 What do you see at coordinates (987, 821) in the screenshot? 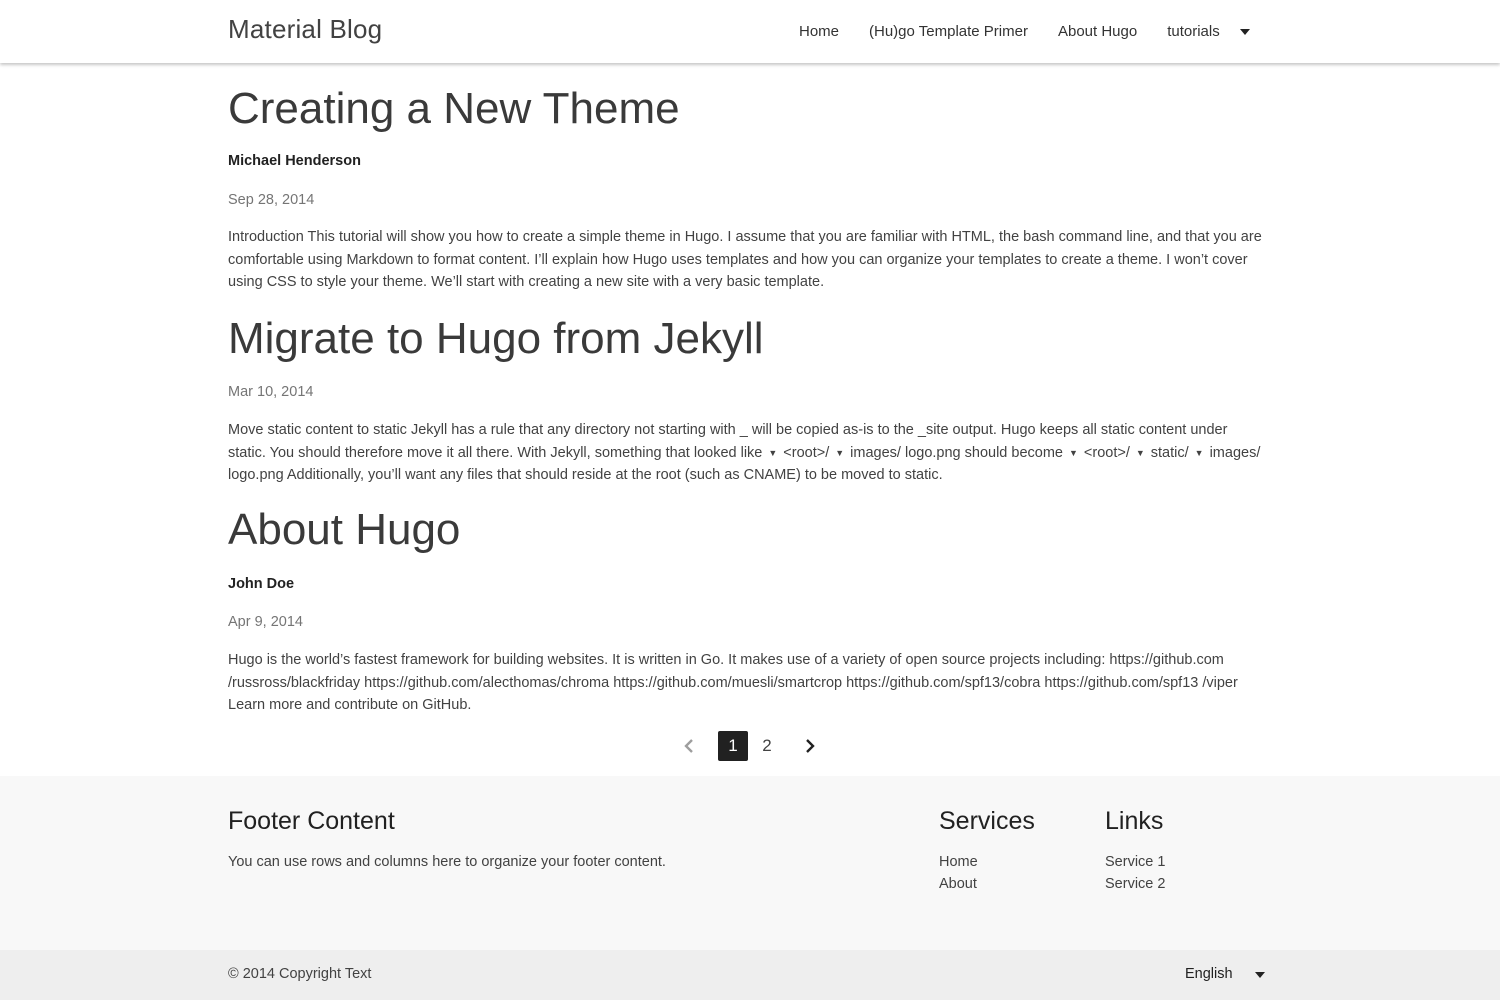
I see `footer-services-title: Services` at bounding box center [987, 821].